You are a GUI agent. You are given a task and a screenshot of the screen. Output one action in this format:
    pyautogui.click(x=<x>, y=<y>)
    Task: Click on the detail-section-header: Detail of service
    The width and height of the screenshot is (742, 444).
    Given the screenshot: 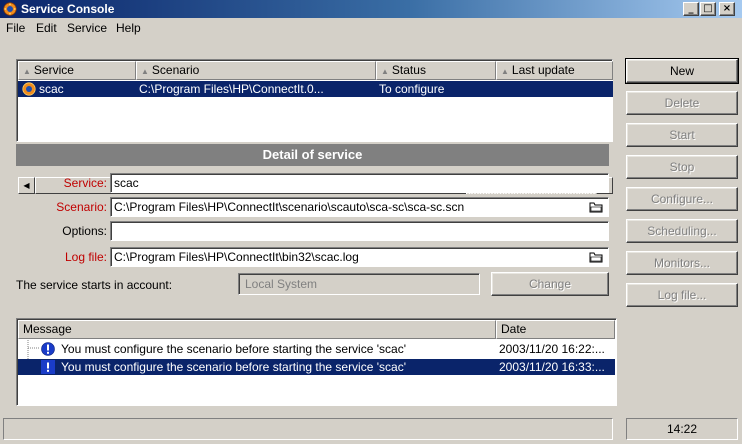 What is the action you would take?
    pyautogui.click(x=312, y=155)
    